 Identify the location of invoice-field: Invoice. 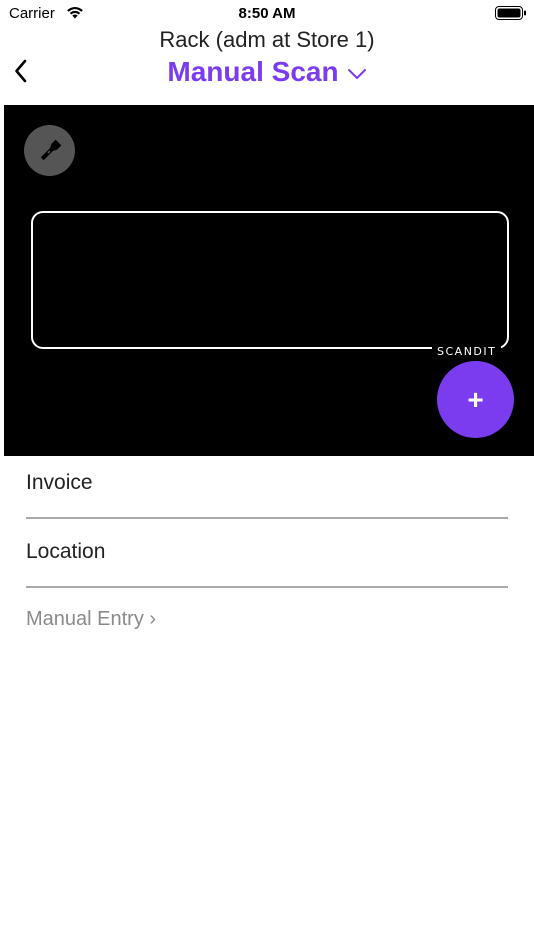
(267, 488).